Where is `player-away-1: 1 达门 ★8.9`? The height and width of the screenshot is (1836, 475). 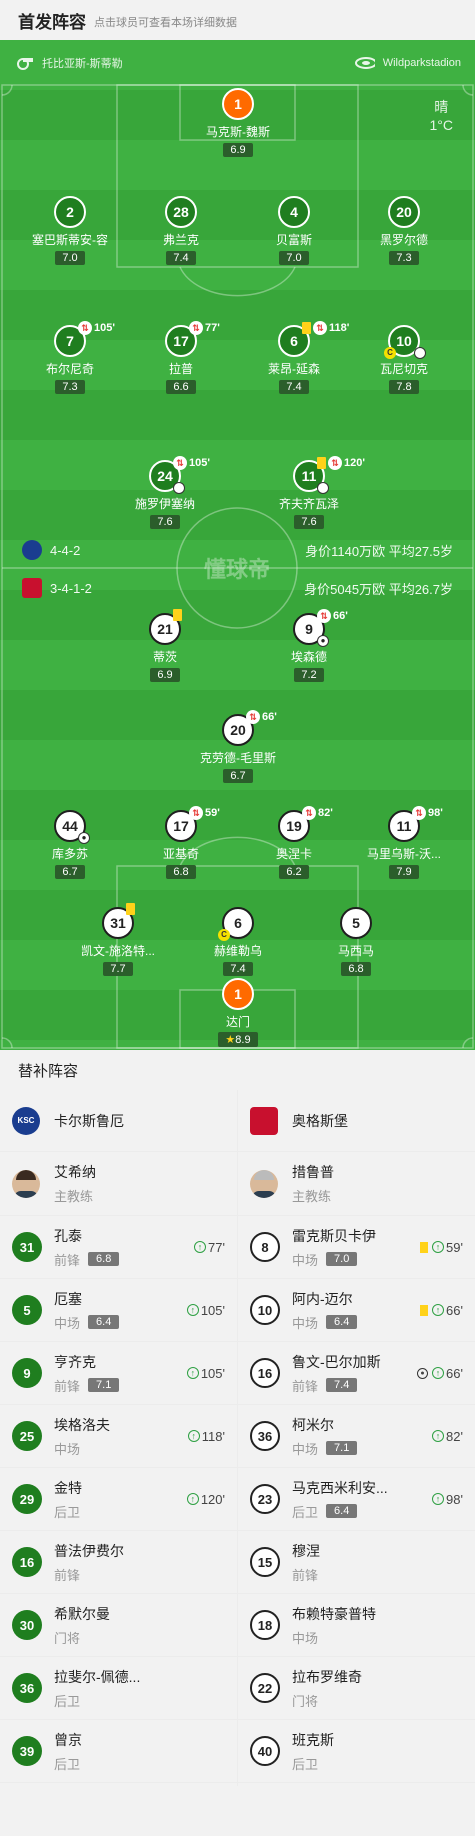 player-away-1: 1 达门 ★8.9 is located at coordinates (238, 1013).